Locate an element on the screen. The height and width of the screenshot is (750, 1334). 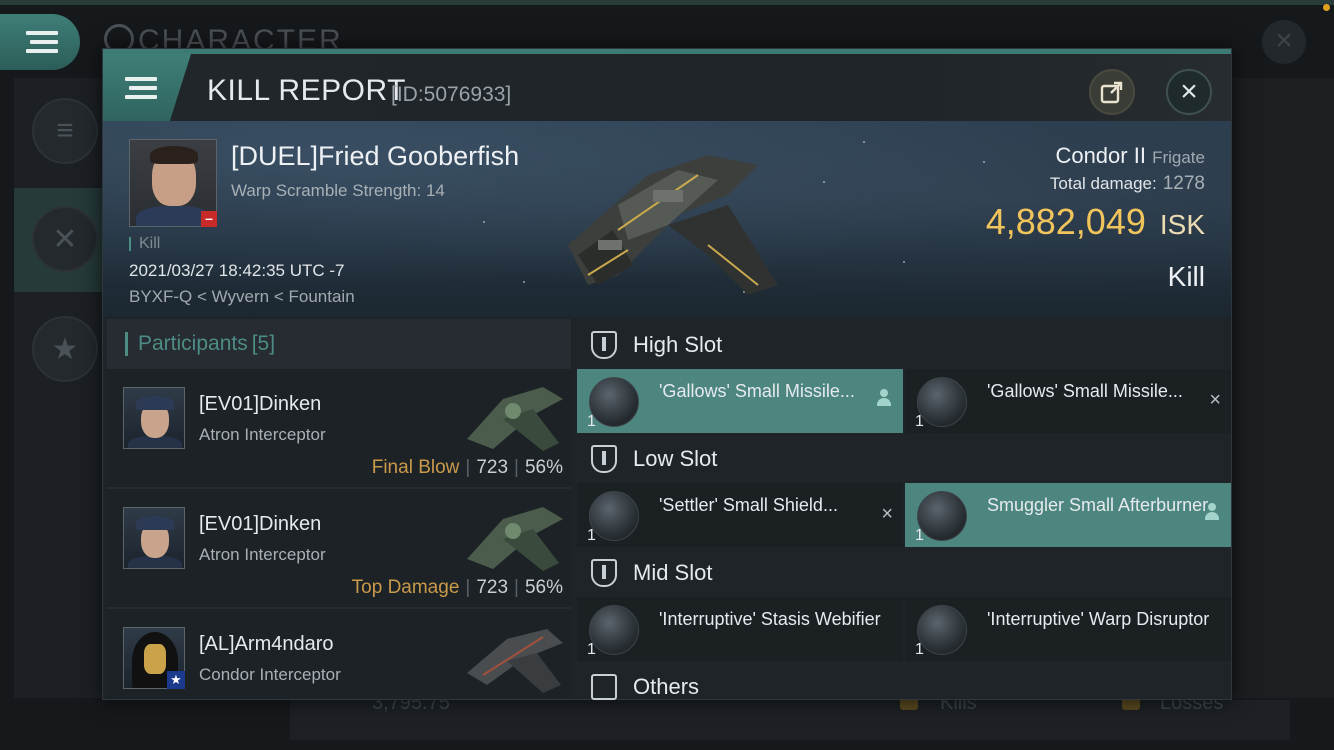
item-name: 'Interruptive' Stasis Webifier is located at coordinates (770, 619).